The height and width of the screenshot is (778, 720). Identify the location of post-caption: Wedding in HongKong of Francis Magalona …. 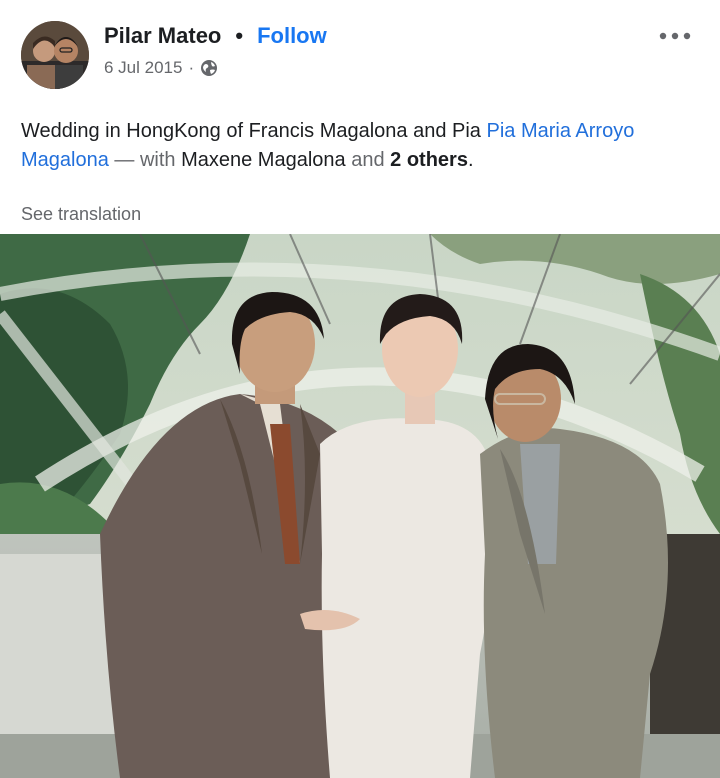
(361, 146).